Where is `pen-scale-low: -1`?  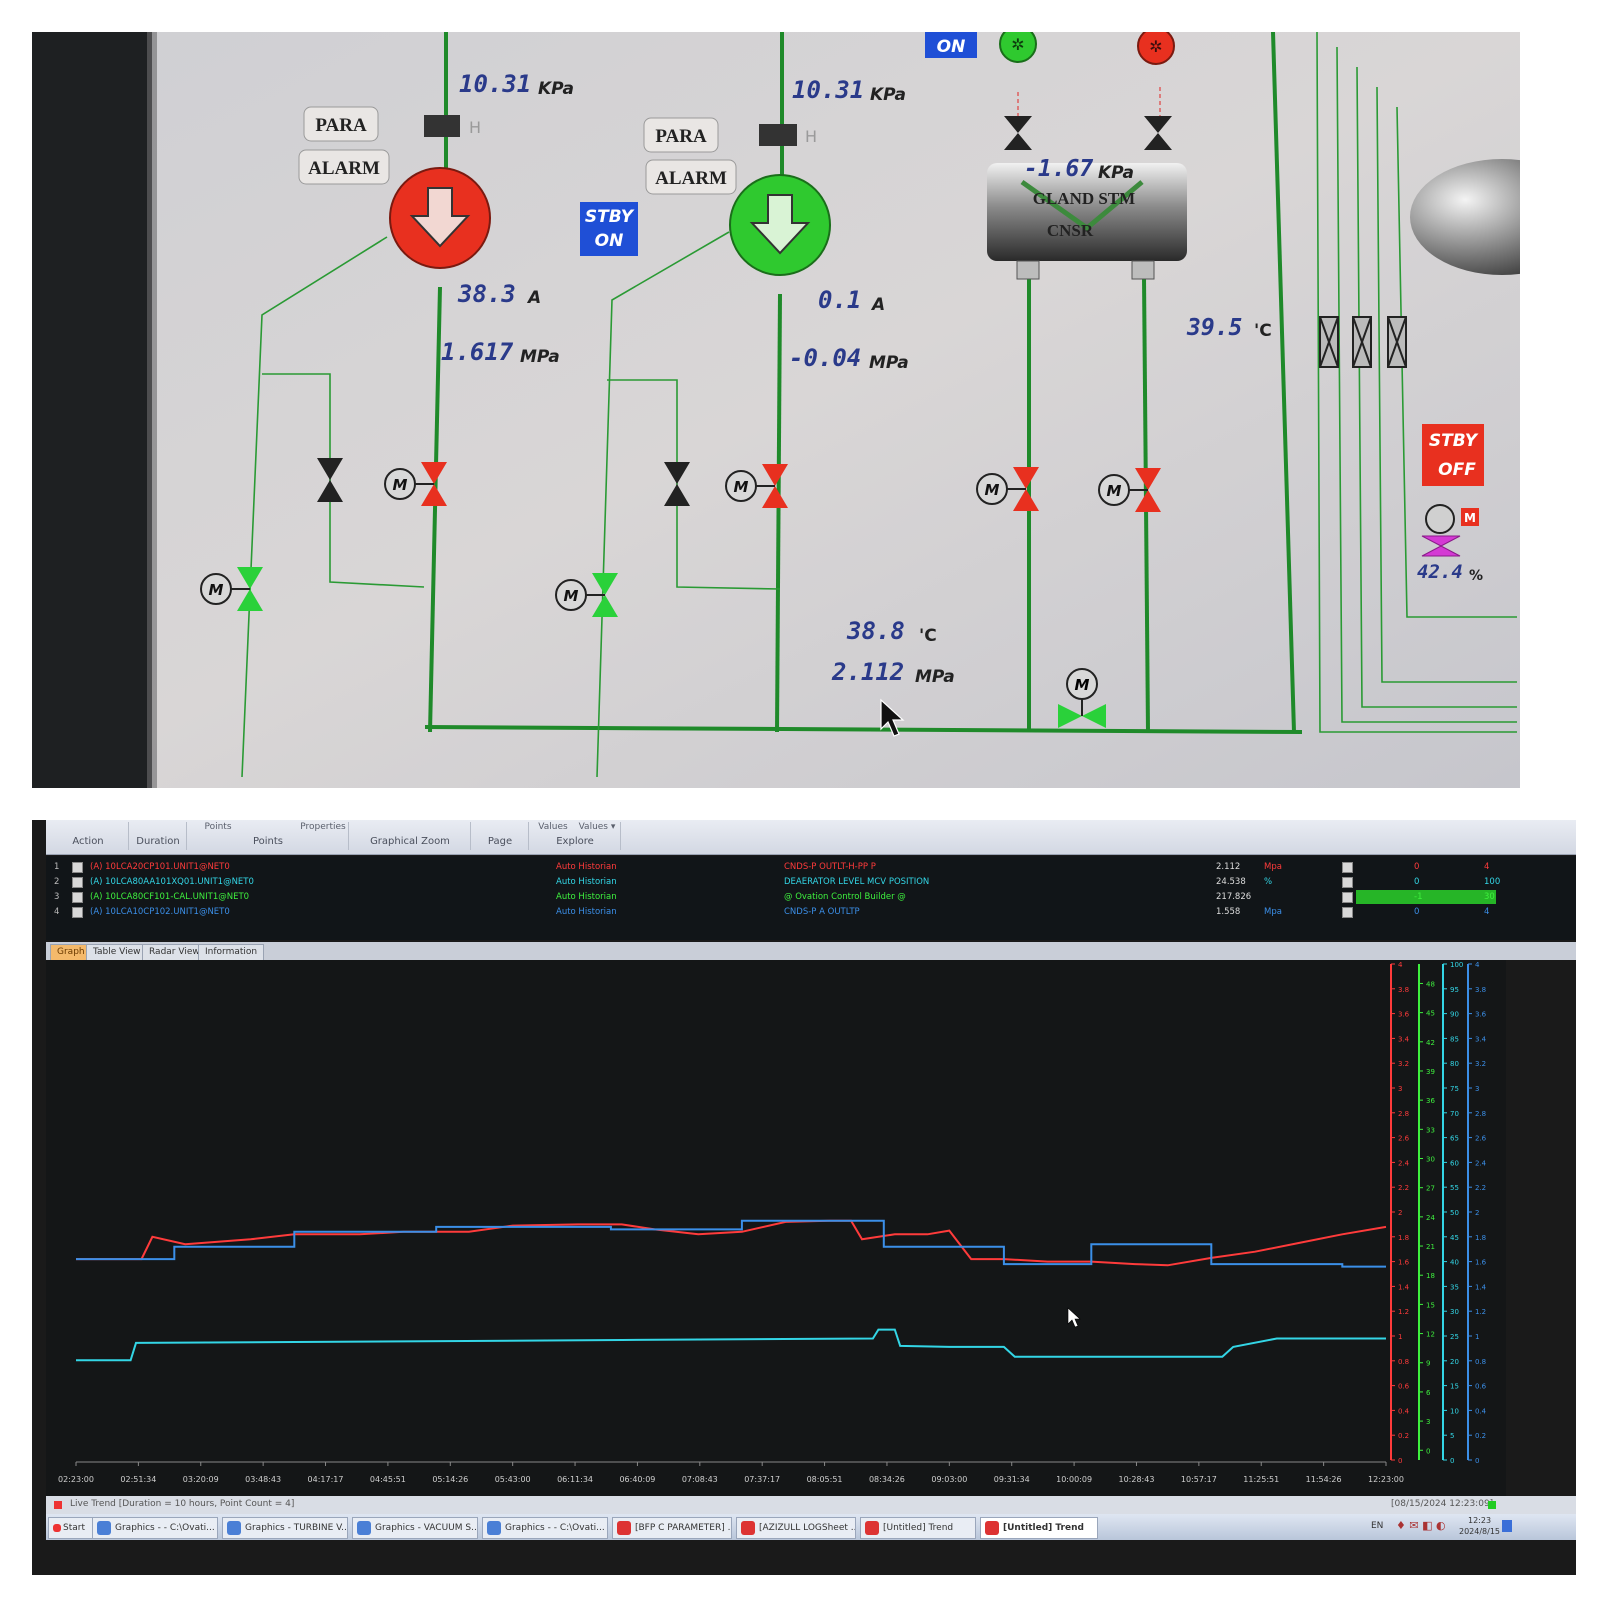 pen-scale-low: -1 is located at coordinates (1418, 897).